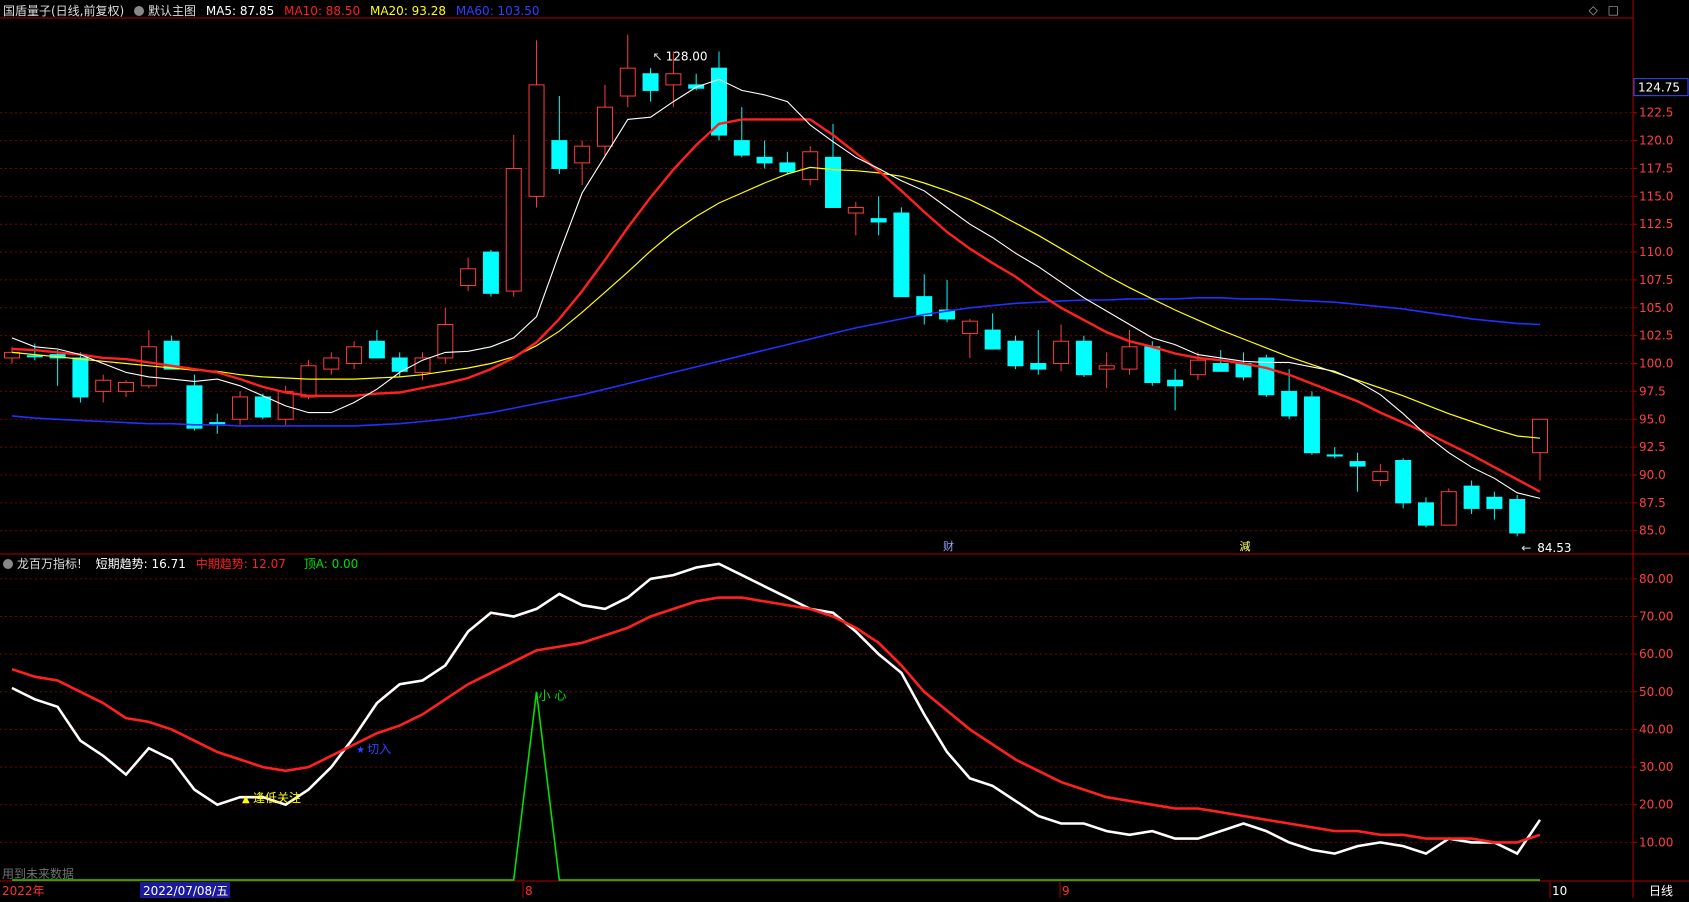 This screenshot has width=1689, height=902. I want to click on high-arrow: ↖, so click(658, 56).